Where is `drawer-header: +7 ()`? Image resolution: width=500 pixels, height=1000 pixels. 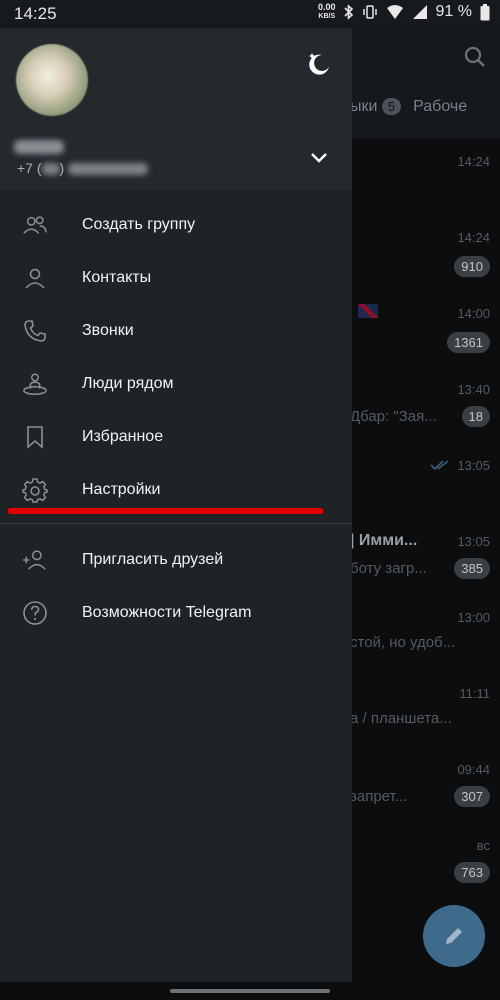
drawer-header: +7 () is located at coordinates (176, 109).